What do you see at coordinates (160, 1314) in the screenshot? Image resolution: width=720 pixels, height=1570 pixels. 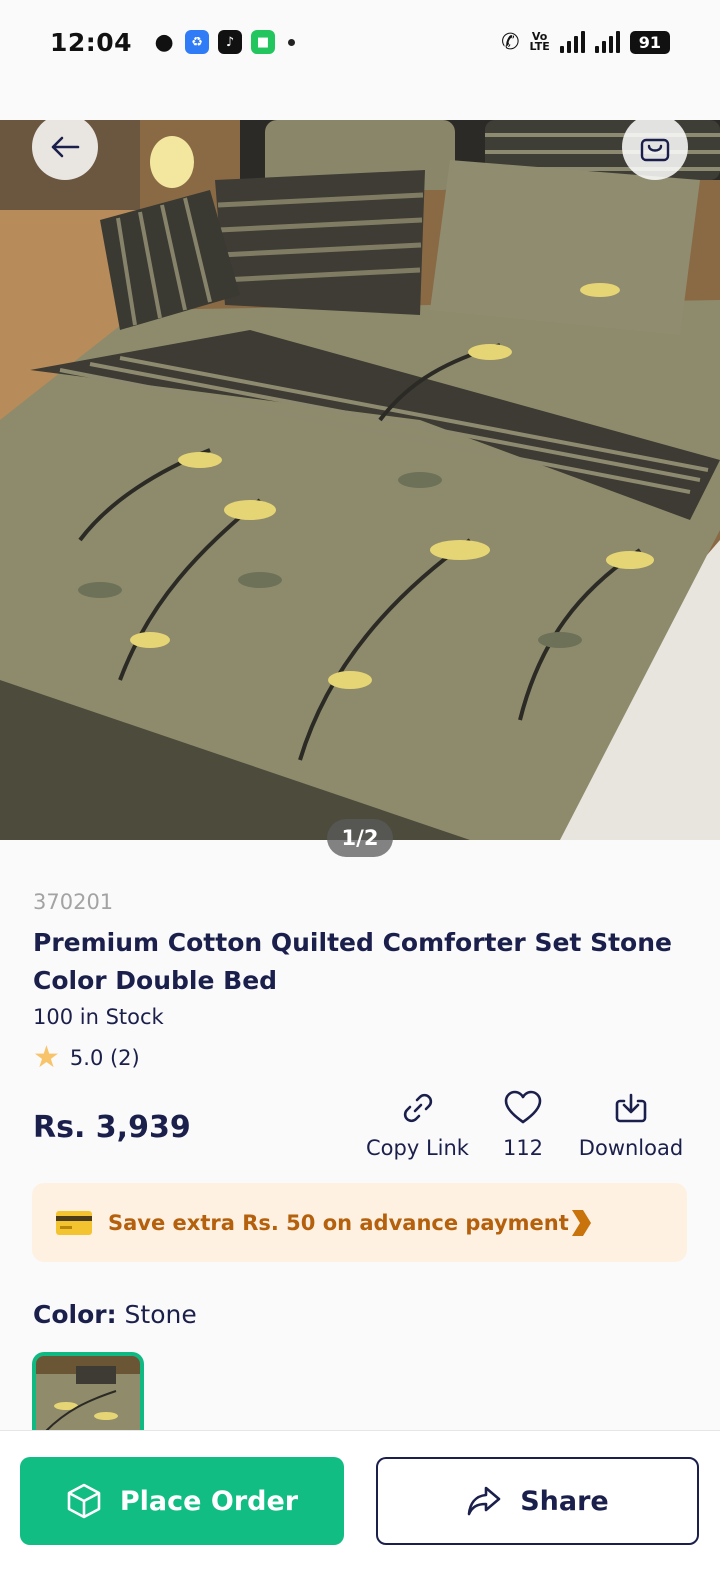 I see `selected-color: Stone` at bounding box center [160, 1314].